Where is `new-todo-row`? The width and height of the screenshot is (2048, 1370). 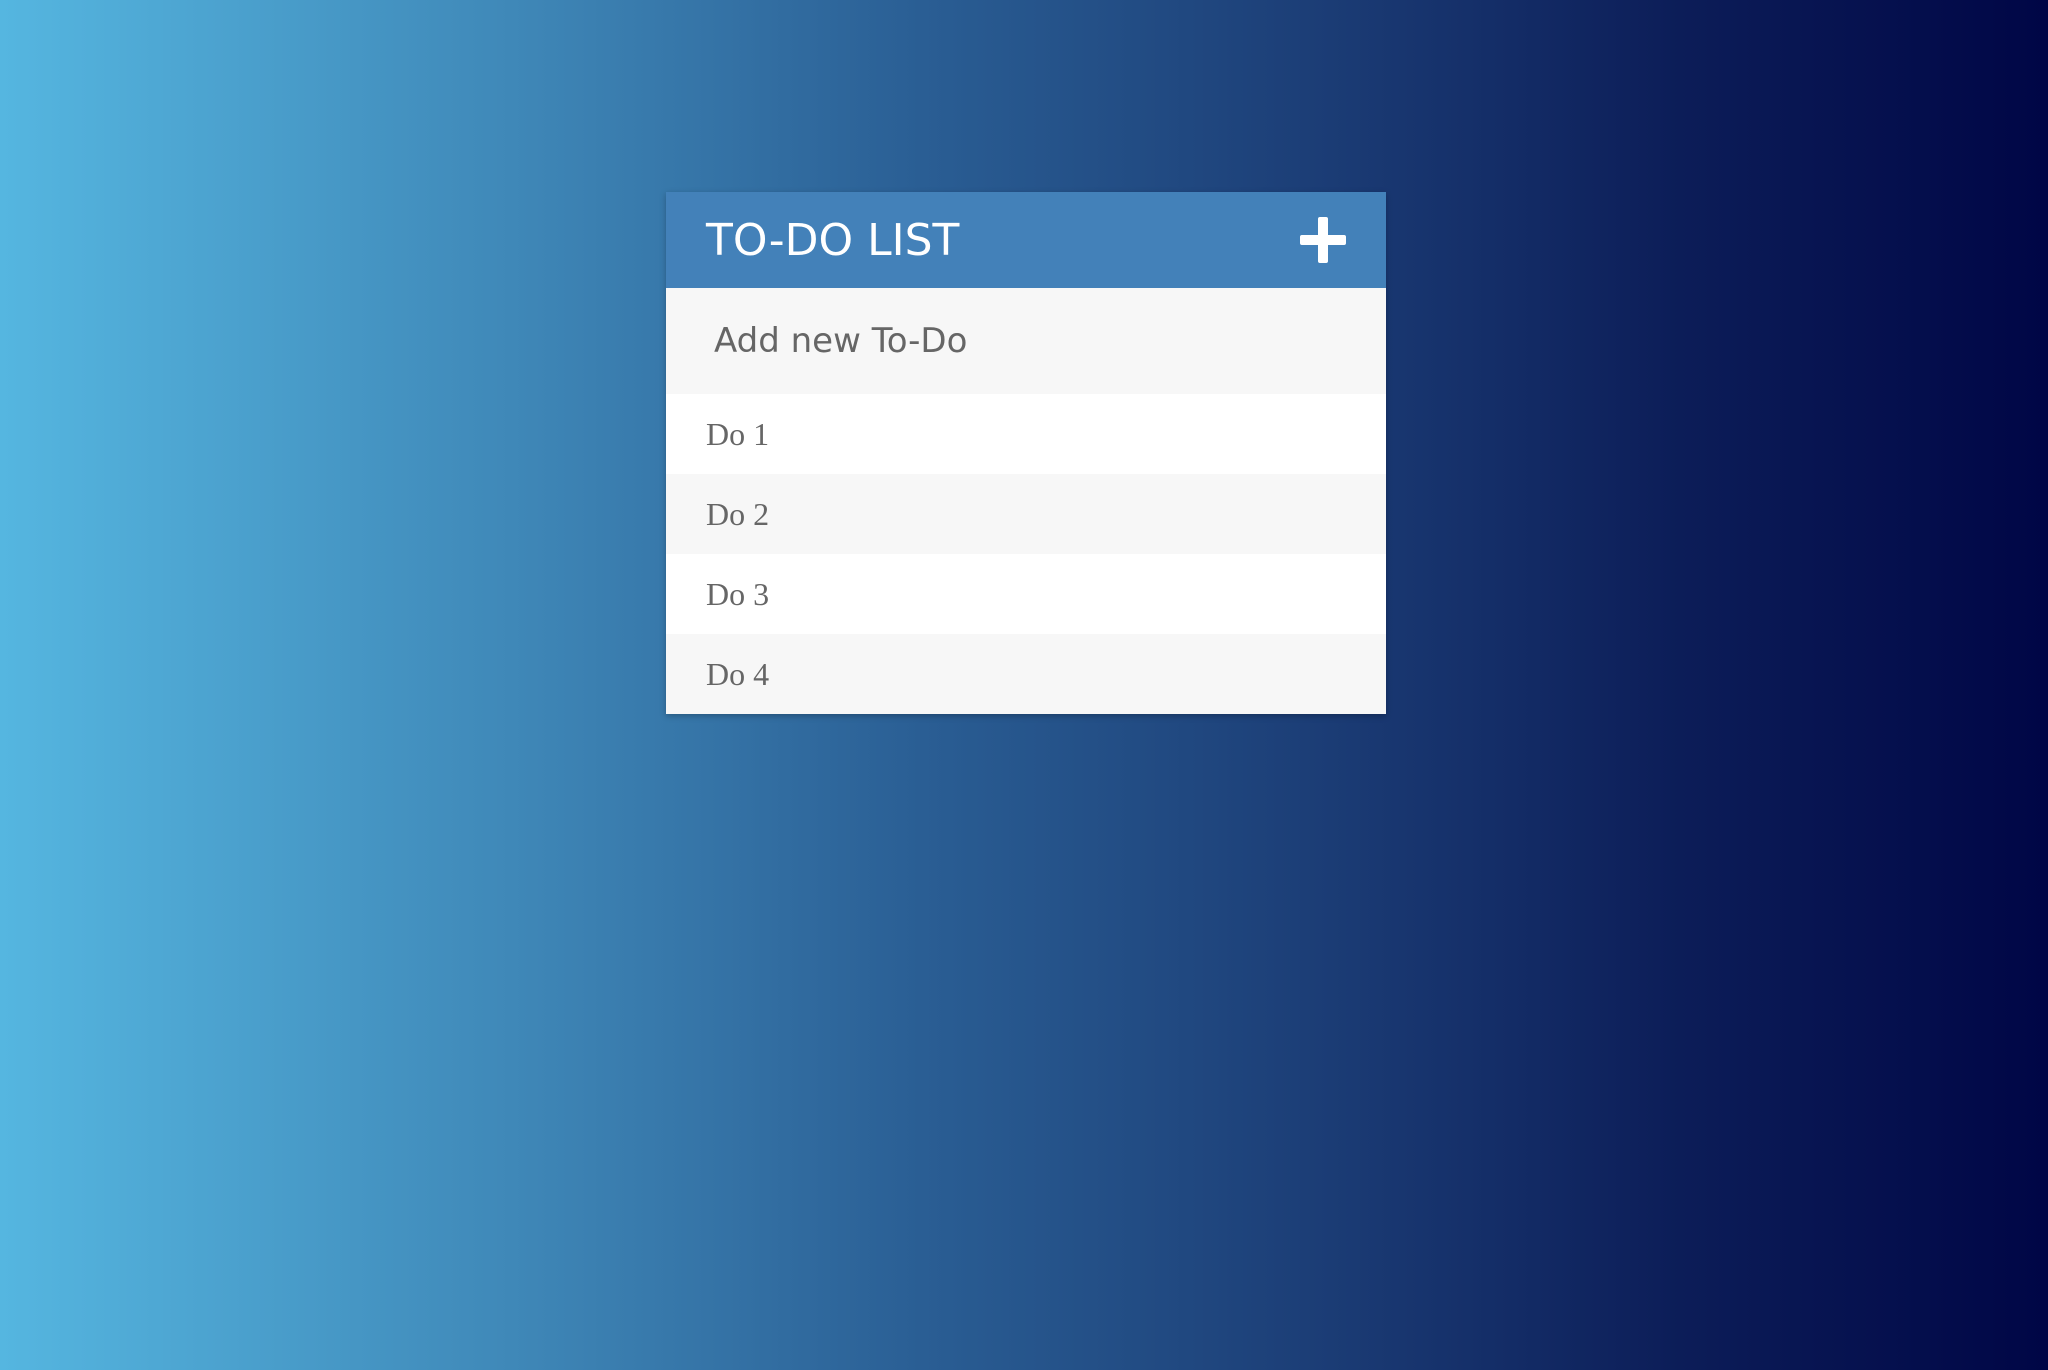
new-todo-row is located at coordinates (1026, 341).